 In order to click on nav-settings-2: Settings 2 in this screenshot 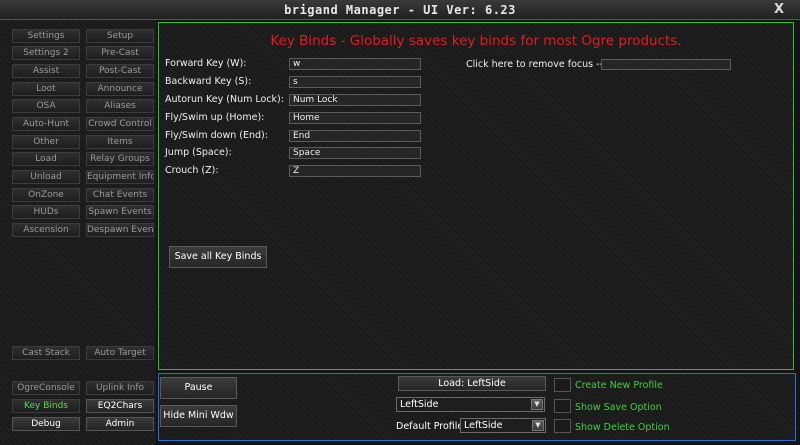, I will do `click(46, 53)`.